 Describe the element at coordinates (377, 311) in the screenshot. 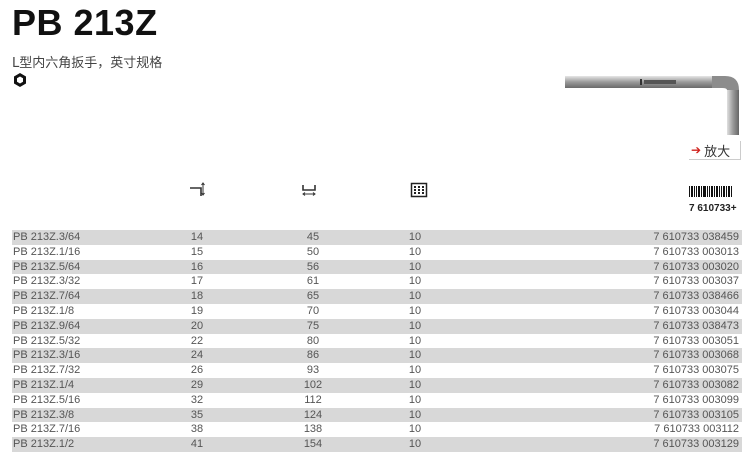

I see `table-row: PB 213Z.1/8 19 70 10 7 610733 003044` at that location.